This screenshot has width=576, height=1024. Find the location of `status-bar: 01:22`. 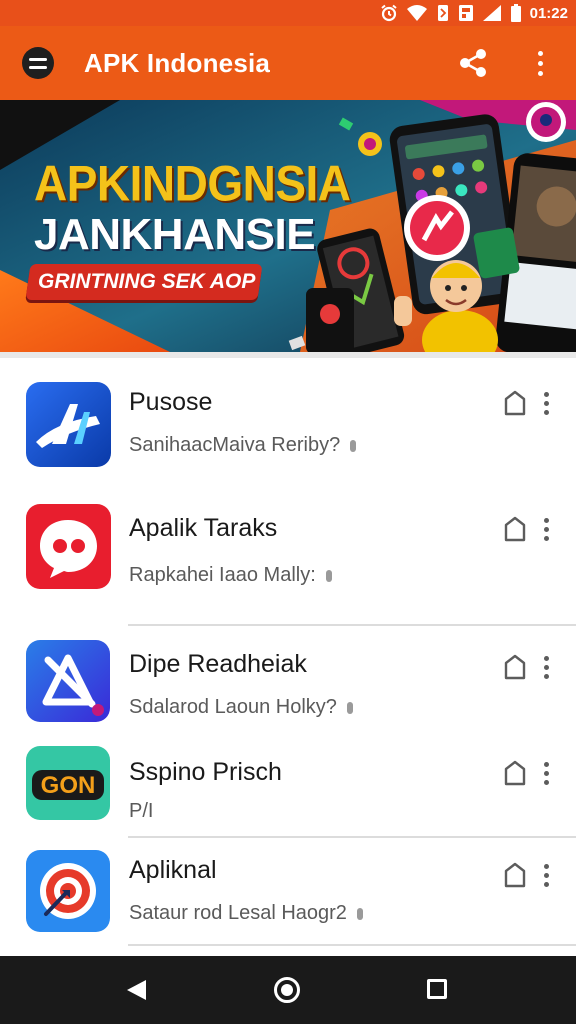

status-bar: 01:22 is located at coordinates (288, 13).